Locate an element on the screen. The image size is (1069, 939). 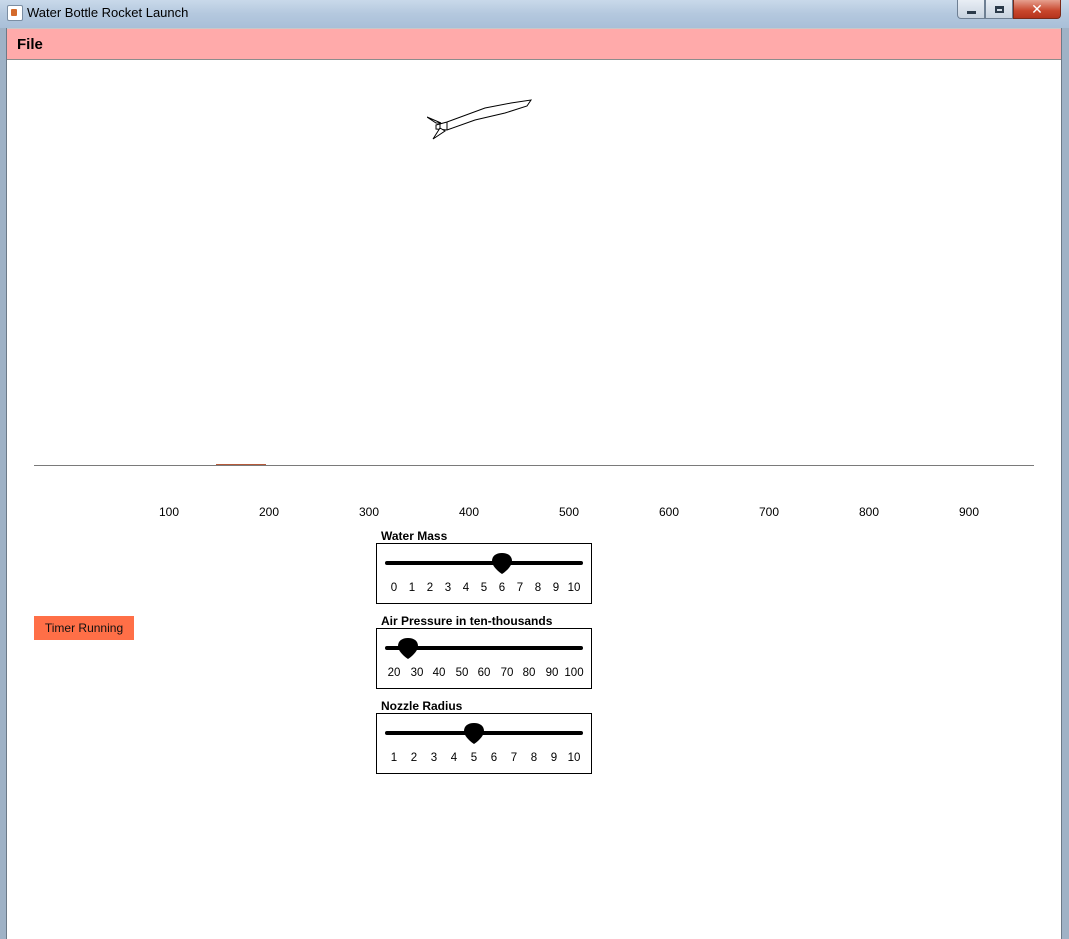
slider-tick-label: 100 is located at coordinates (574, 673).